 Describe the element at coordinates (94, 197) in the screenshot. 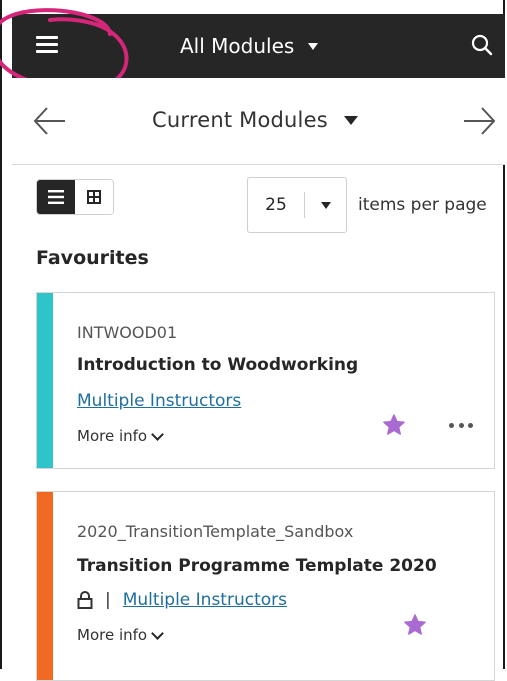

I see `grid-view-icon` at that location.